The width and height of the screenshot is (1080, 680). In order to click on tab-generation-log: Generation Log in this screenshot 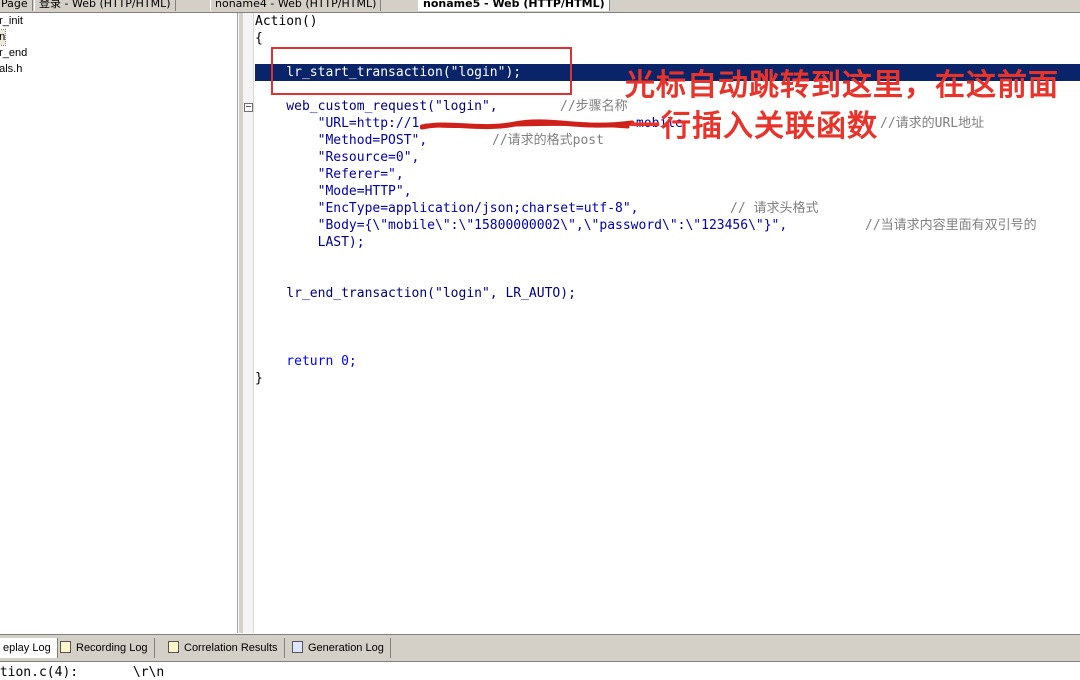, I will do `click(339, 648)`.